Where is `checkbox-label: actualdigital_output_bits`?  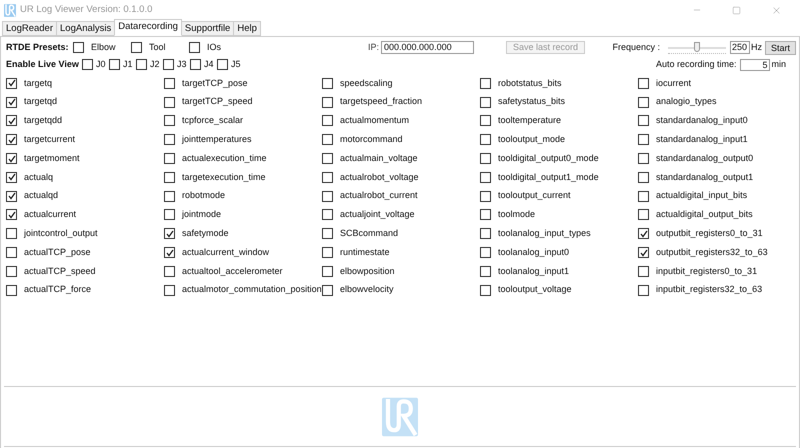
checkbox-label: actualdigital_output_bits is located at coordinates (704, 215).